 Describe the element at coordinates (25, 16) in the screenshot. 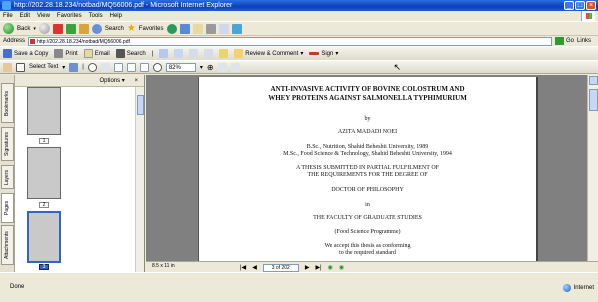

I see `menu-edit: Edit` at that location.